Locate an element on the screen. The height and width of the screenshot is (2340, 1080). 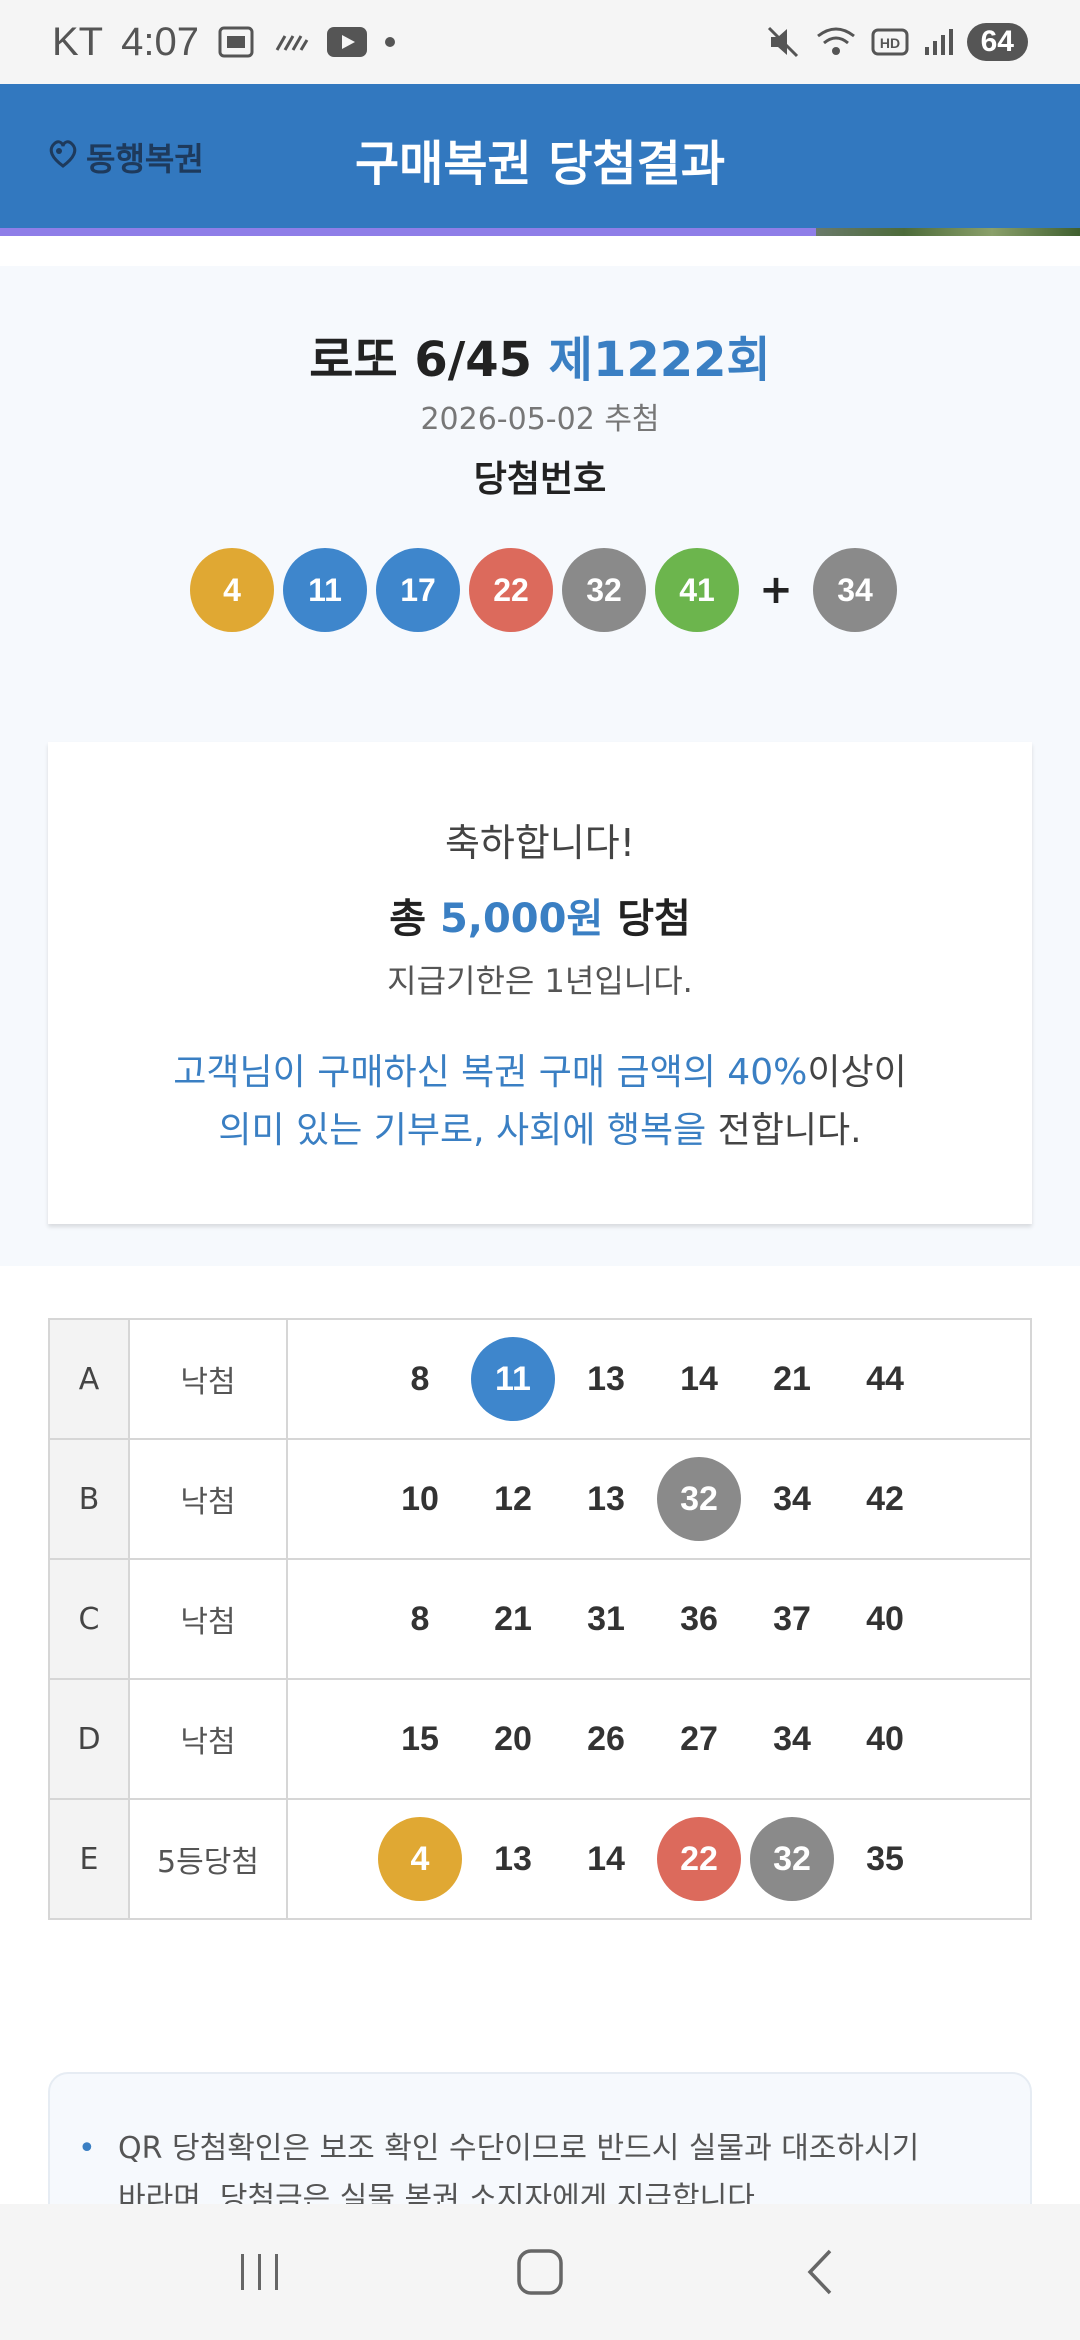
signal-bars-icon is located at coordinates (291, 42).